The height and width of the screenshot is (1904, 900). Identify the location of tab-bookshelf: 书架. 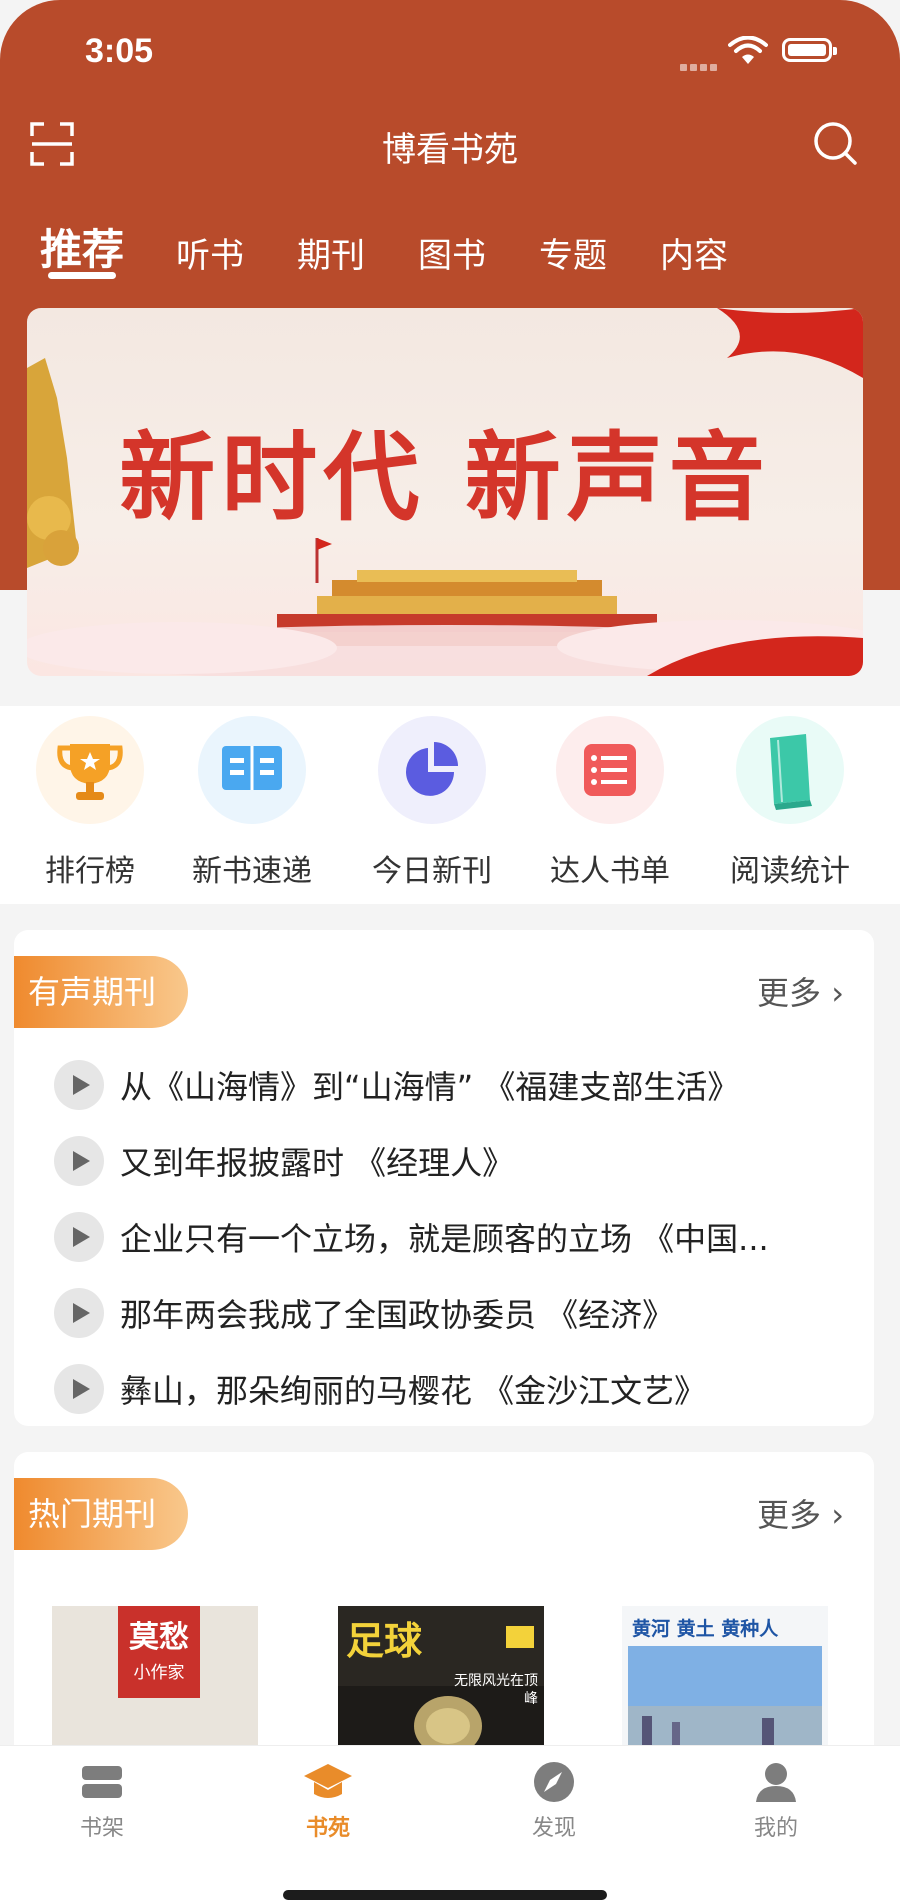
(102, 1801).